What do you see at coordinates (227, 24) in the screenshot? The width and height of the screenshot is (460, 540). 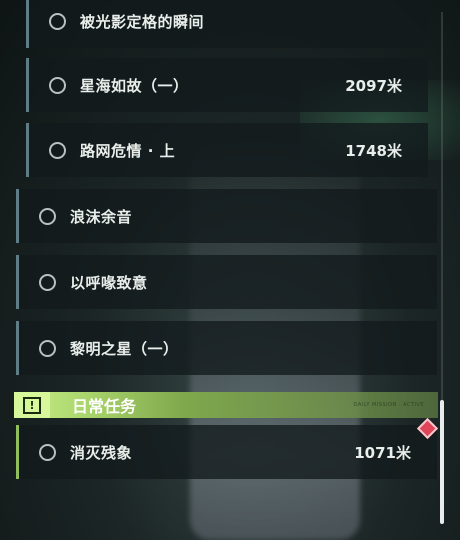 I see `quest-row: 被光影定格的瞬间` at bounding box center [227, 24].